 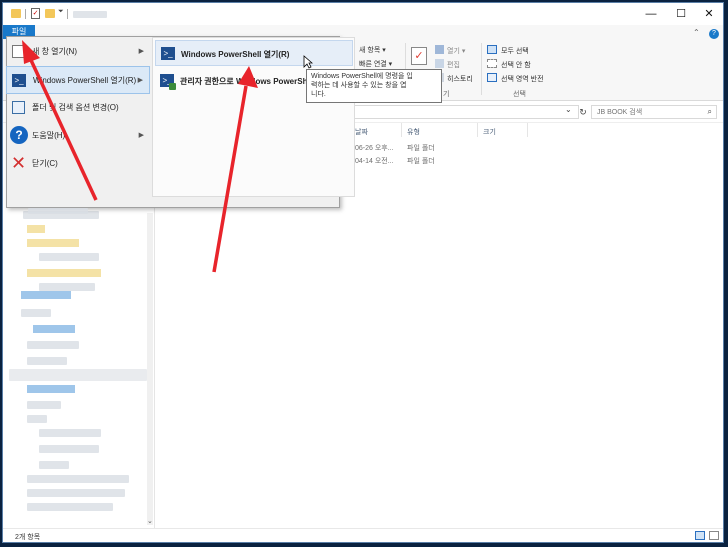 What do you see at coordinates (235, 169) in the screenshot?
I see `arrow-to-powershell` at bounding box center [235, 169].